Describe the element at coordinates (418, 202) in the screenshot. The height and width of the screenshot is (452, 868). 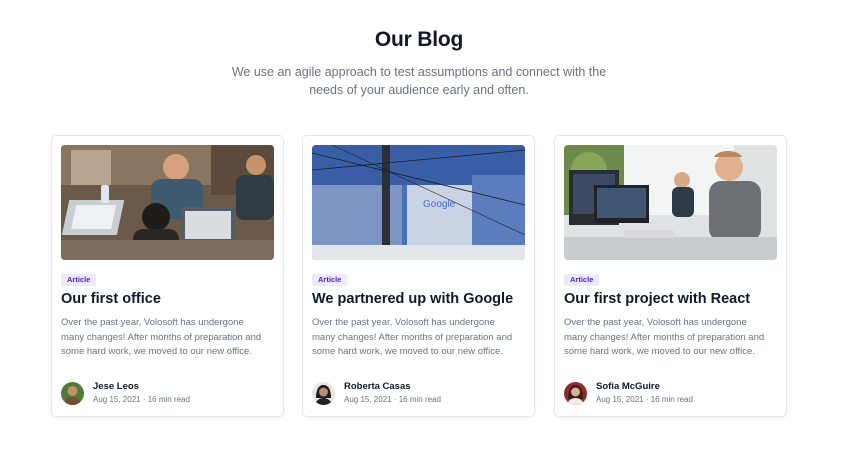
I see `post-image: Google` at that location.